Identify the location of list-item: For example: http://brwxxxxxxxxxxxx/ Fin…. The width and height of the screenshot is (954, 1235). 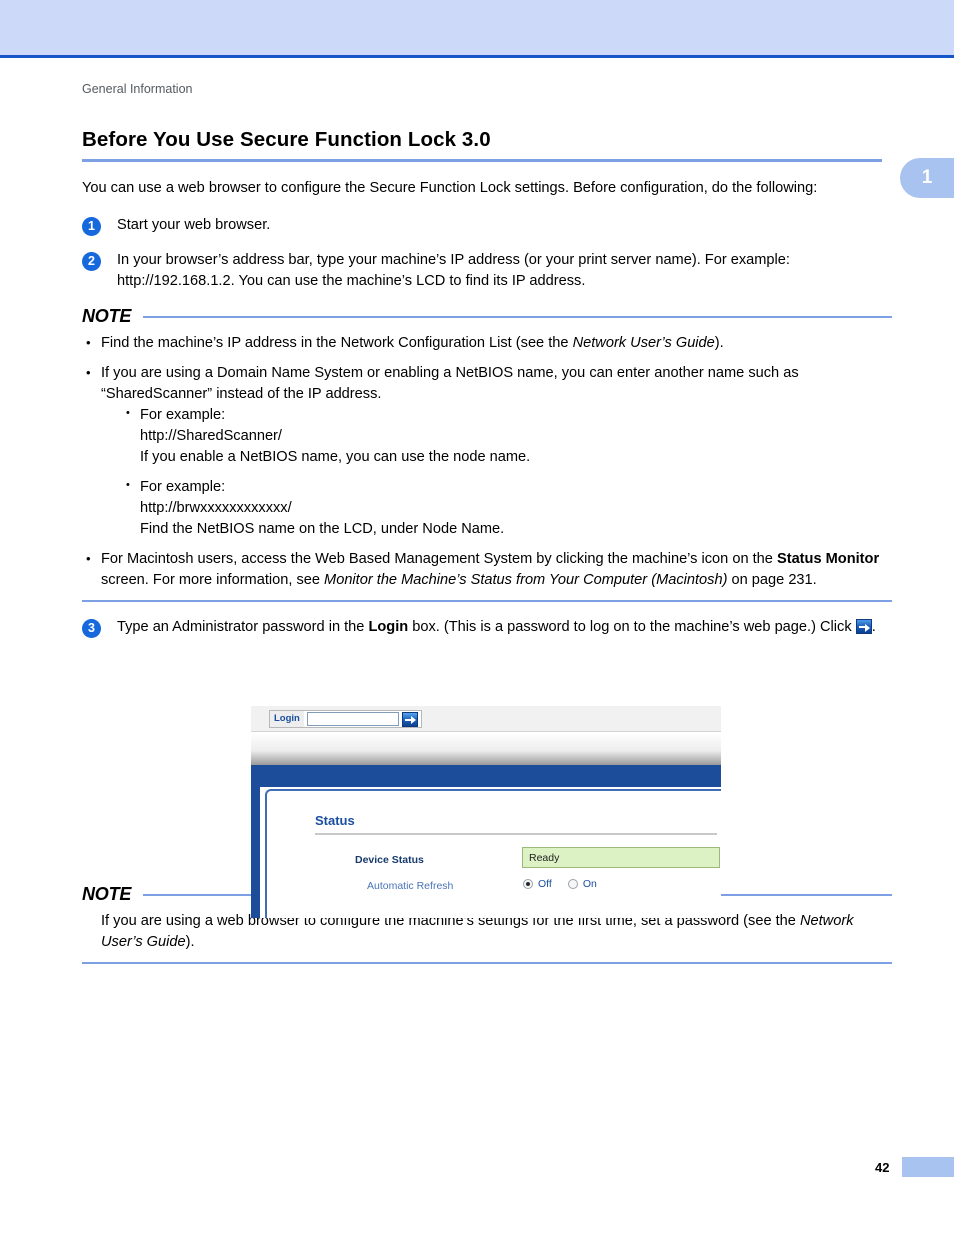
(507, 507).